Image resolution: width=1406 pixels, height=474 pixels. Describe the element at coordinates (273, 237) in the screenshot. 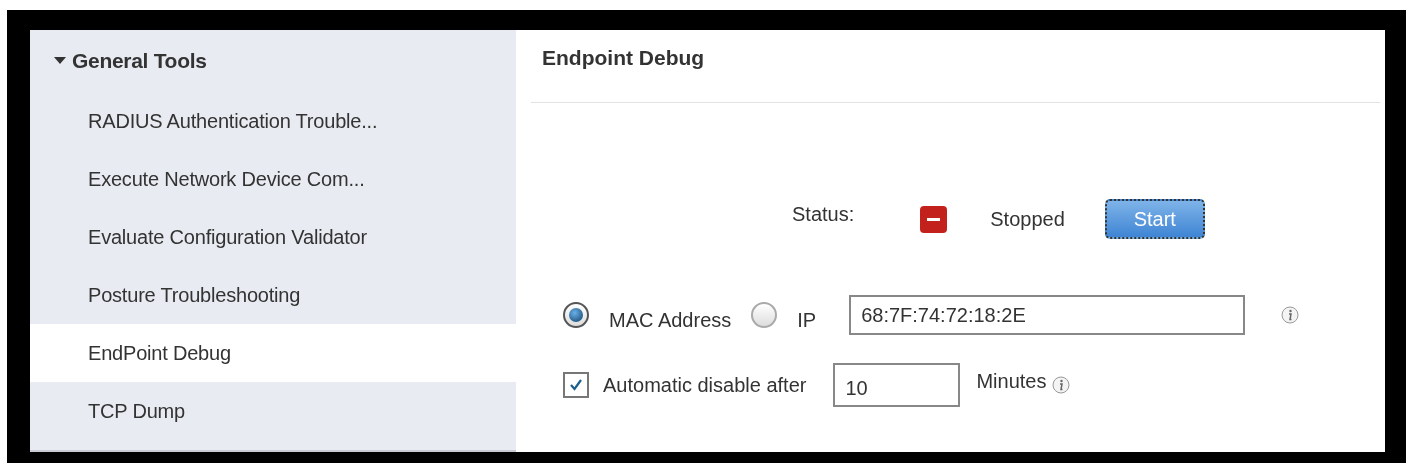

I see `sidebar-item: Evaluate Configuration Validator` at that location.